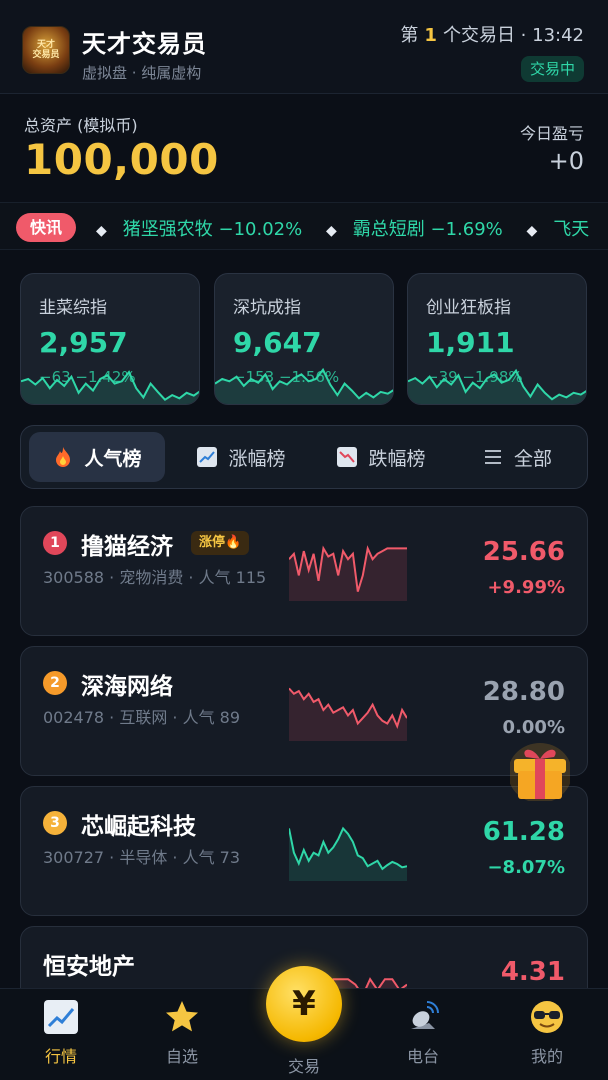 The width and height of the screenshot is (608, 1080). Describe the element at coordinates (55, 683) in the screenshot. I see `rank-badge: 2` at that location.